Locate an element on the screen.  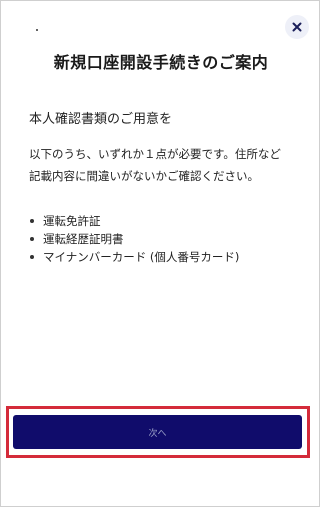
list-item: マイナンバーカード (個人番号カード) is located at coordinates (134, 257).